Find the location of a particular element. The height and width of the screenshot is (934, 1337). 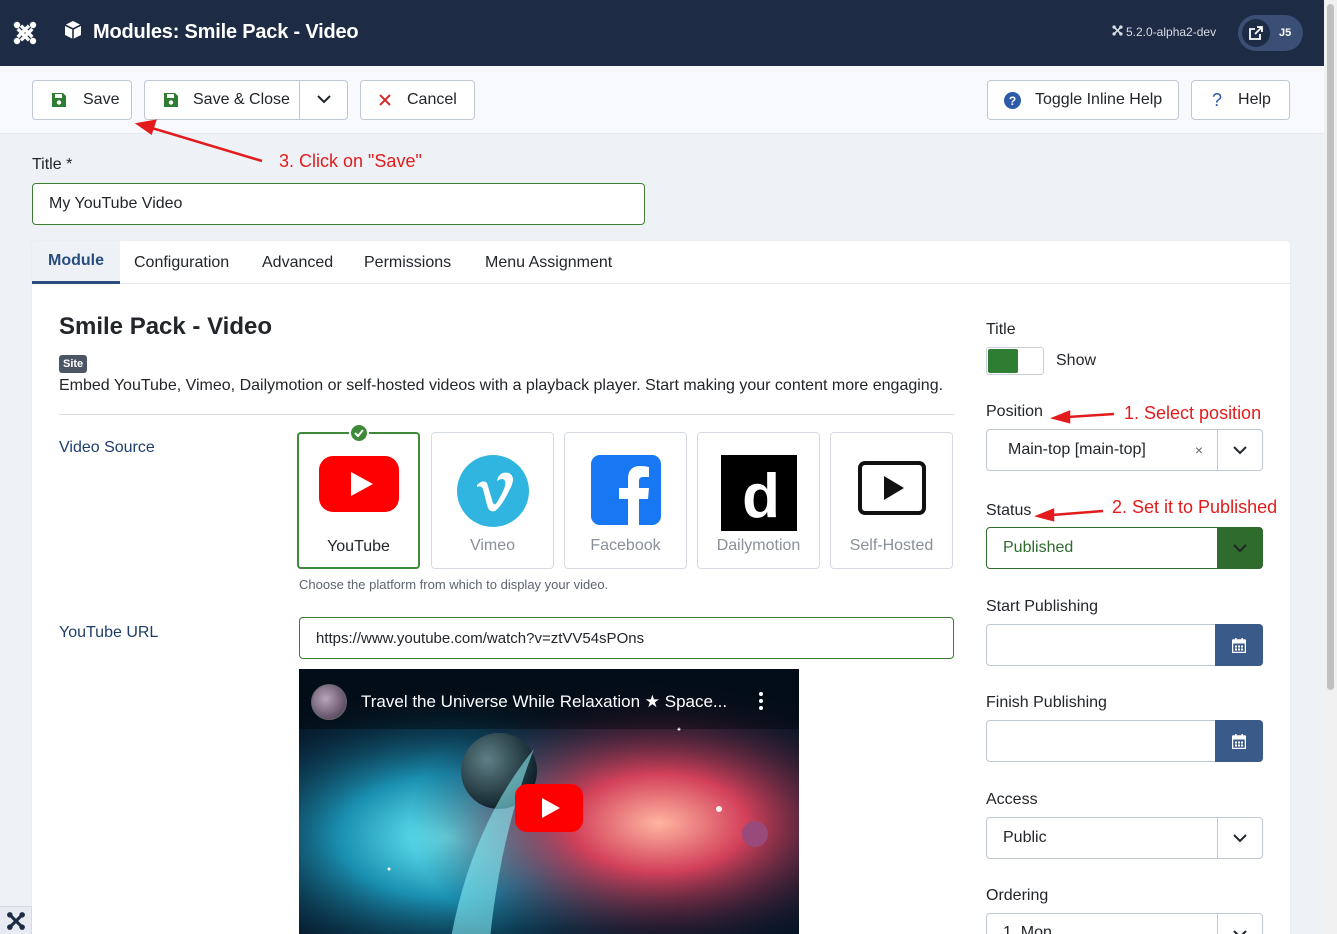

status-value: Published is located at coordinates (1038, 547).